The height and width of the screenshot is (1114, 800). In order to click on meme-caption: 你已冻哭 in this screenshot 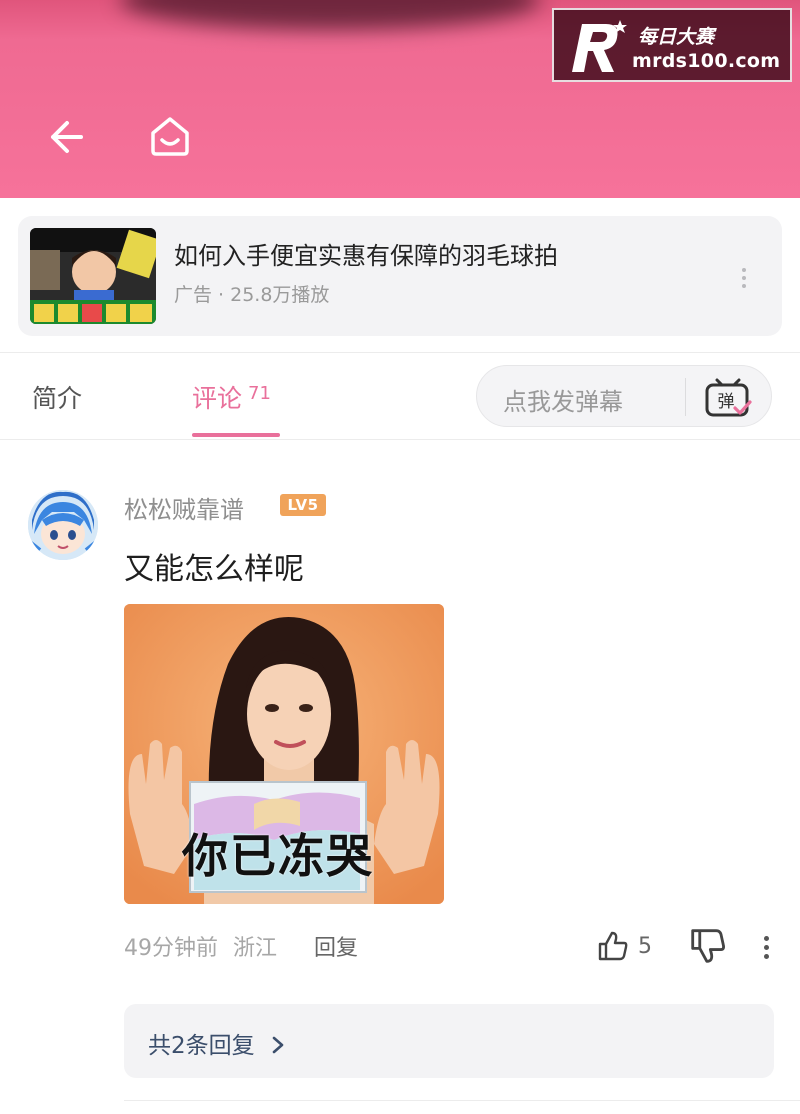, I will do `click(277, 856)`.